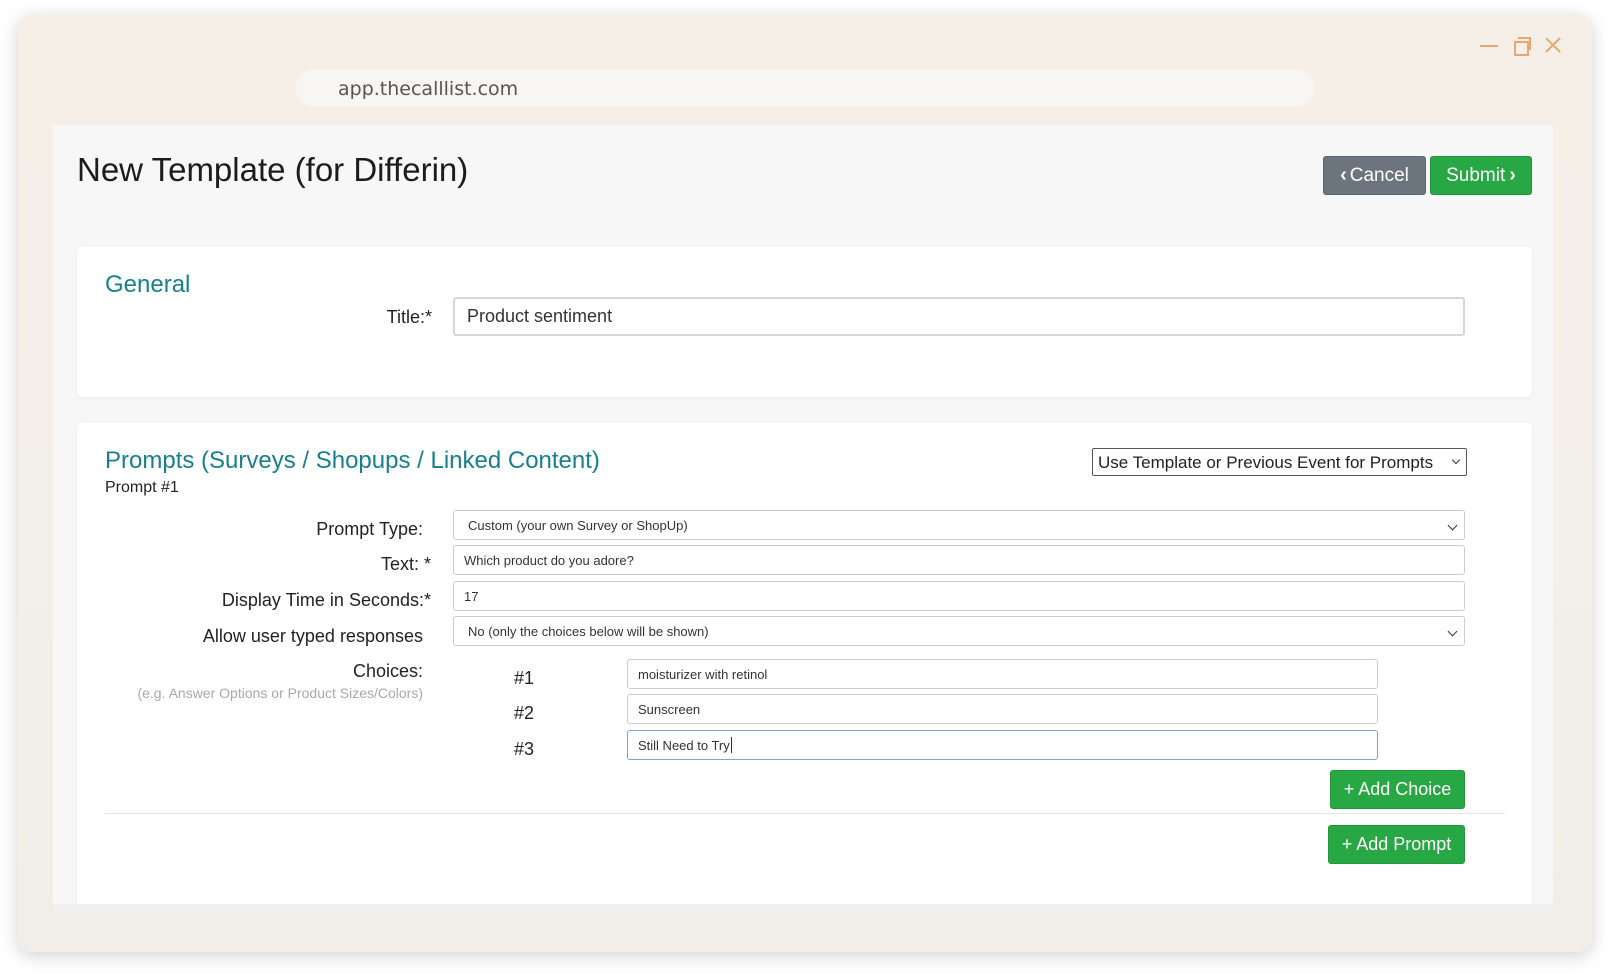 The height and width of the screenshot is (974, 1610). What do you see at coordinates (524, 713) in the screenshot?
I see `choice-number: #2` at bounding box center [524, 713].